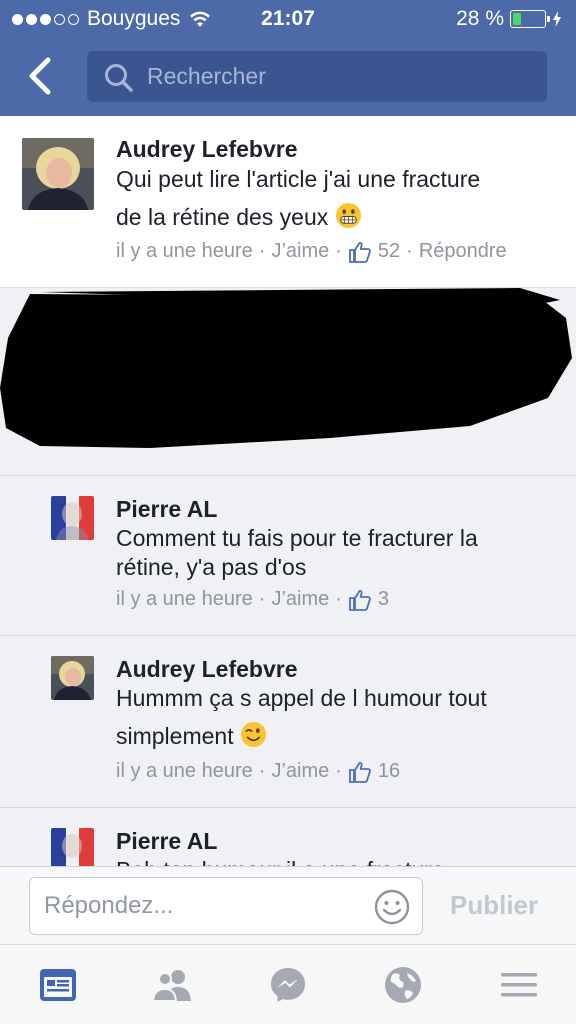 The height and width of the screenshot is (1024, 576). Describe the element at coordinates (222, 217) in the screenshot. I see `comment-text-line: de la rétine des yeux` at that location.